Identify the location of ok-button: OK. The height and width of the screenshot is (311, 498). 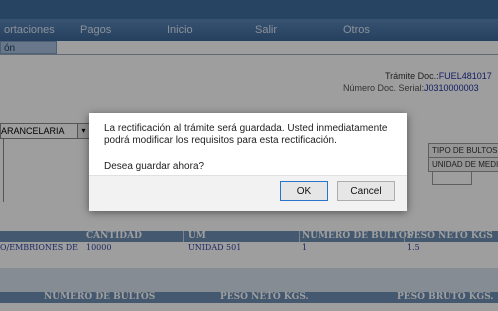
(304, 191).